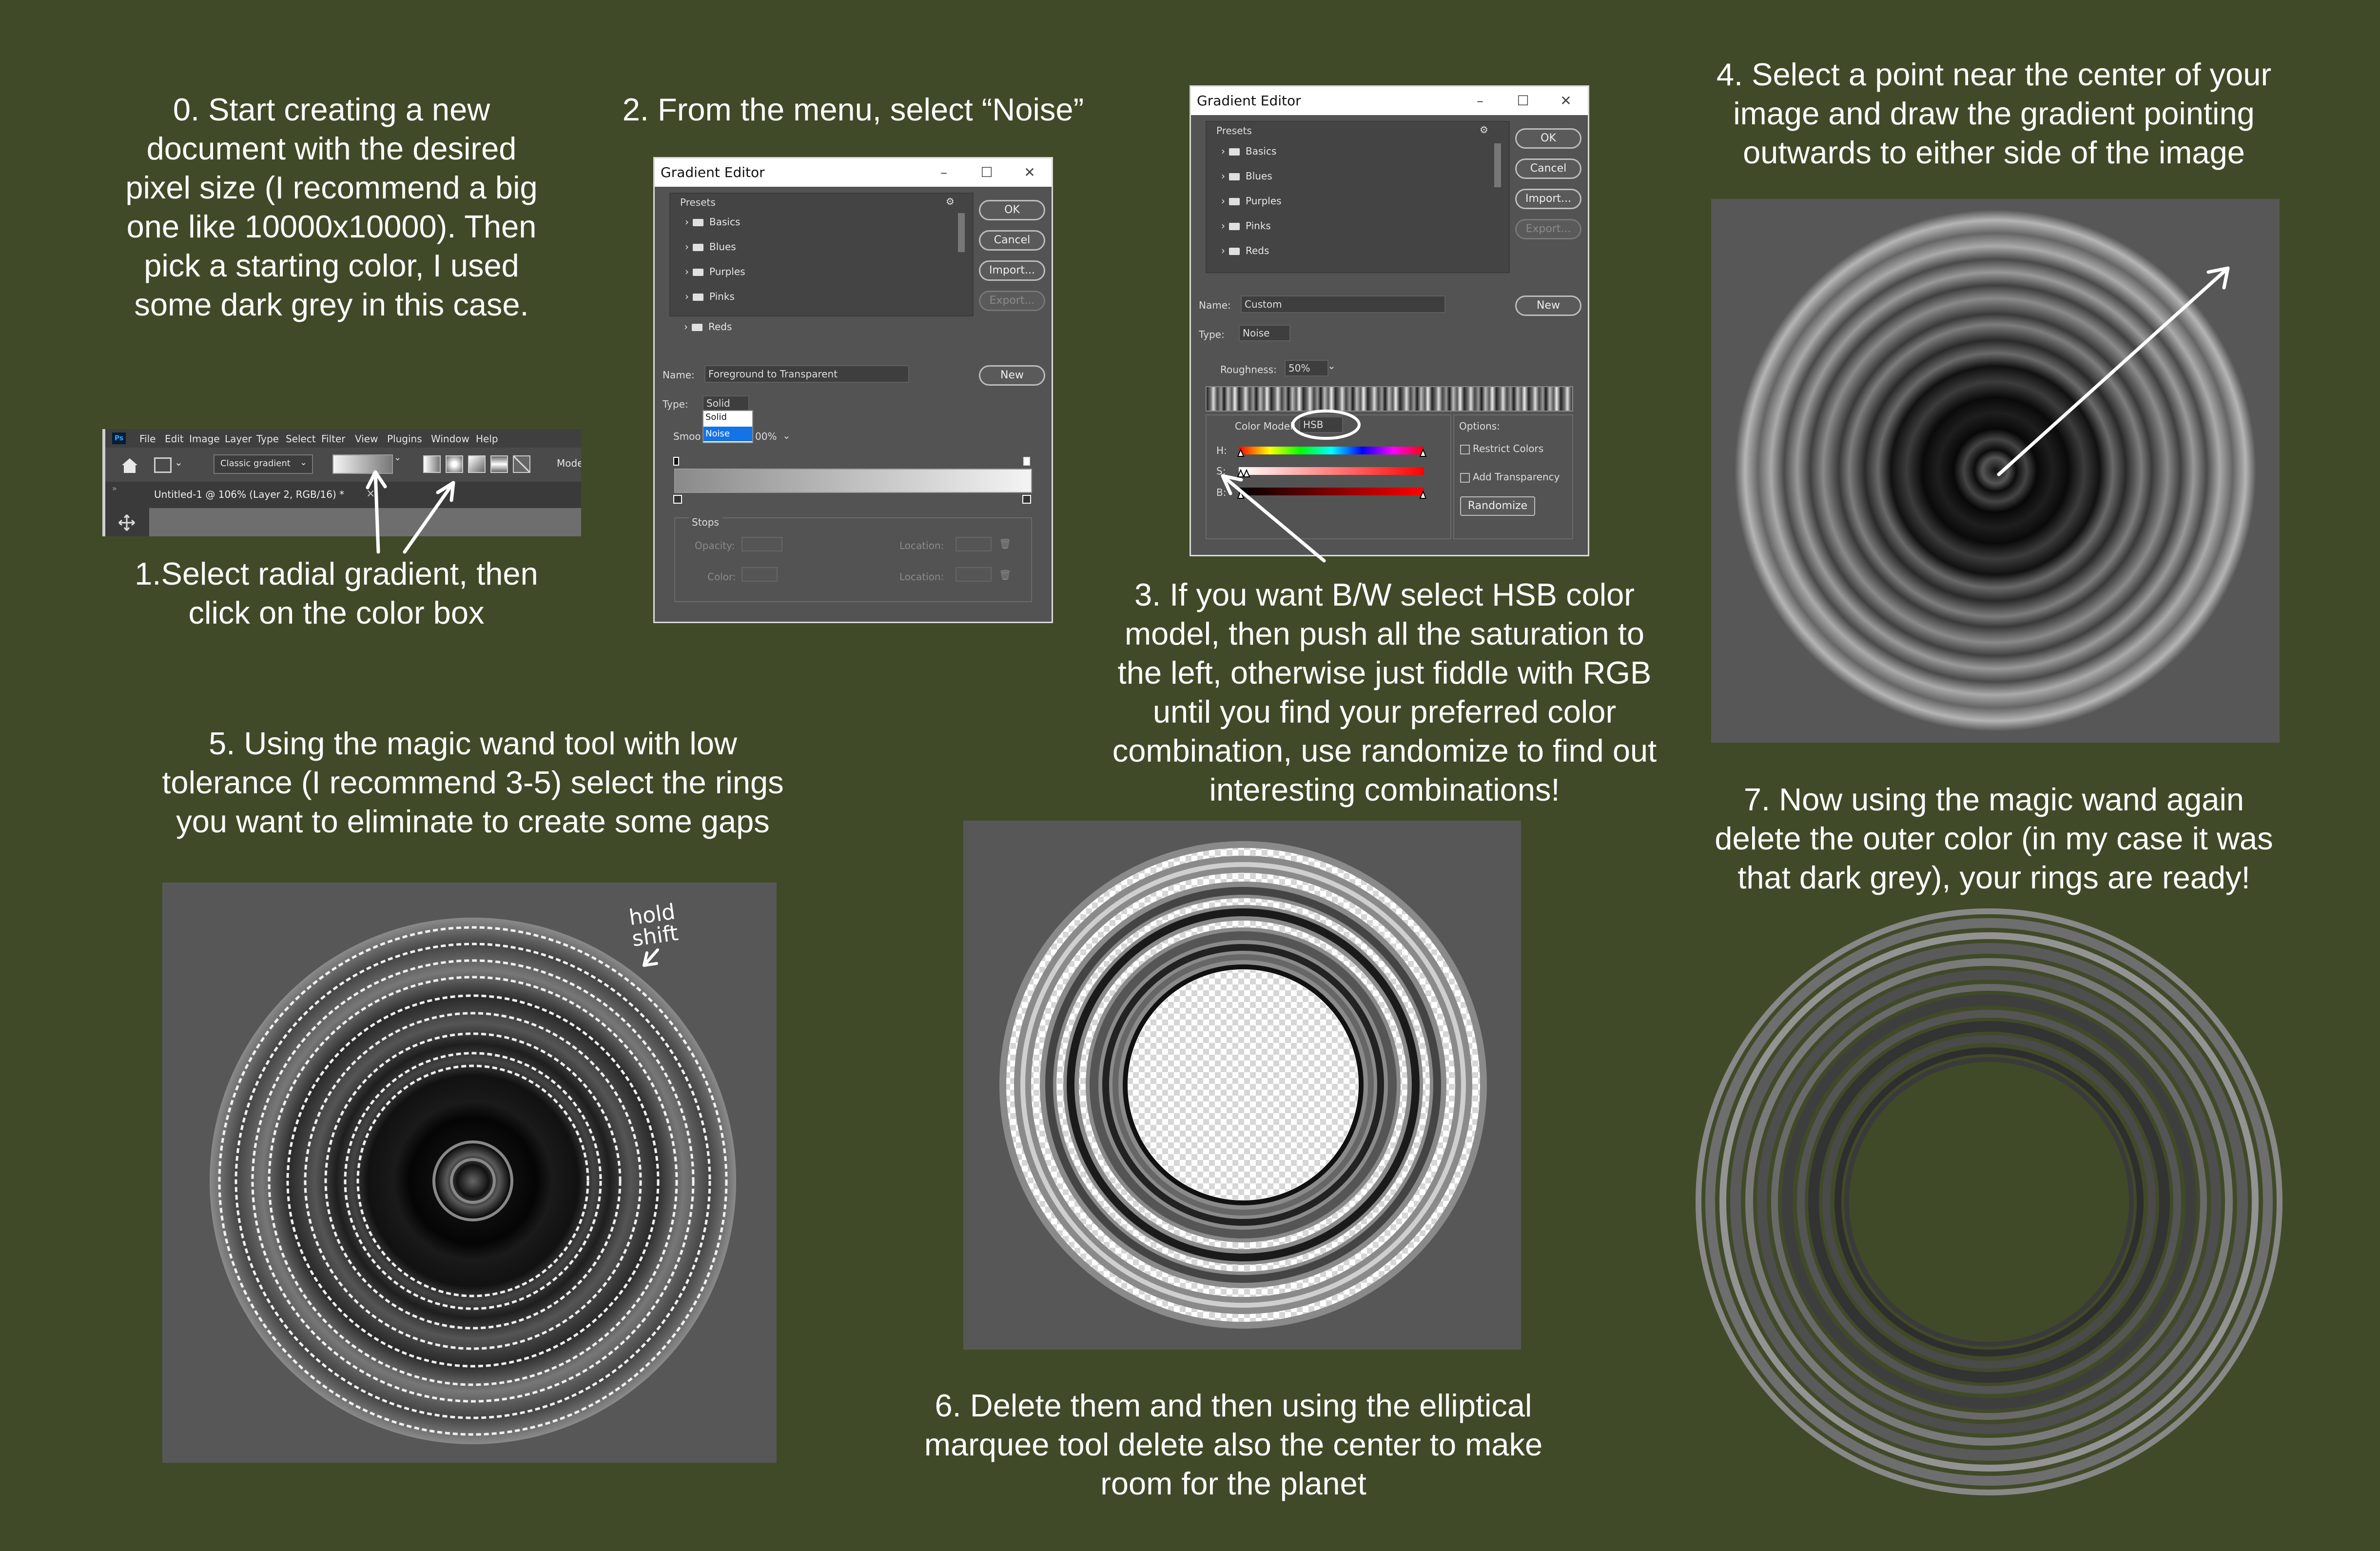 Image resolution: width=2380 pixels, height=1551 pixels. I want to click on step4-gradient-canvas, so click(1995, 471).